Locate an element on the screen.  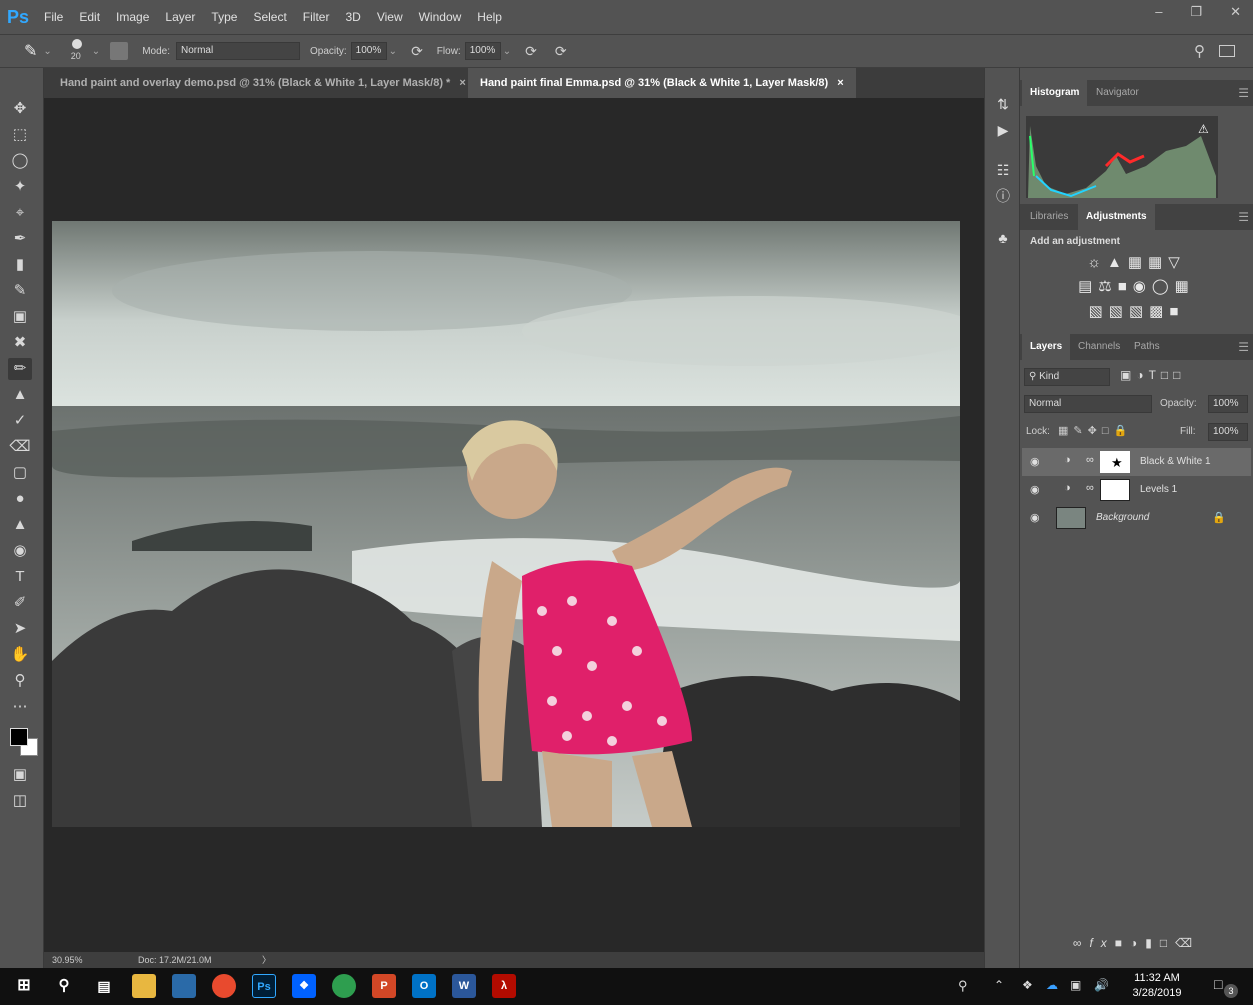
brush-tool-icon: ✎ is located at coordinates (20, 291).